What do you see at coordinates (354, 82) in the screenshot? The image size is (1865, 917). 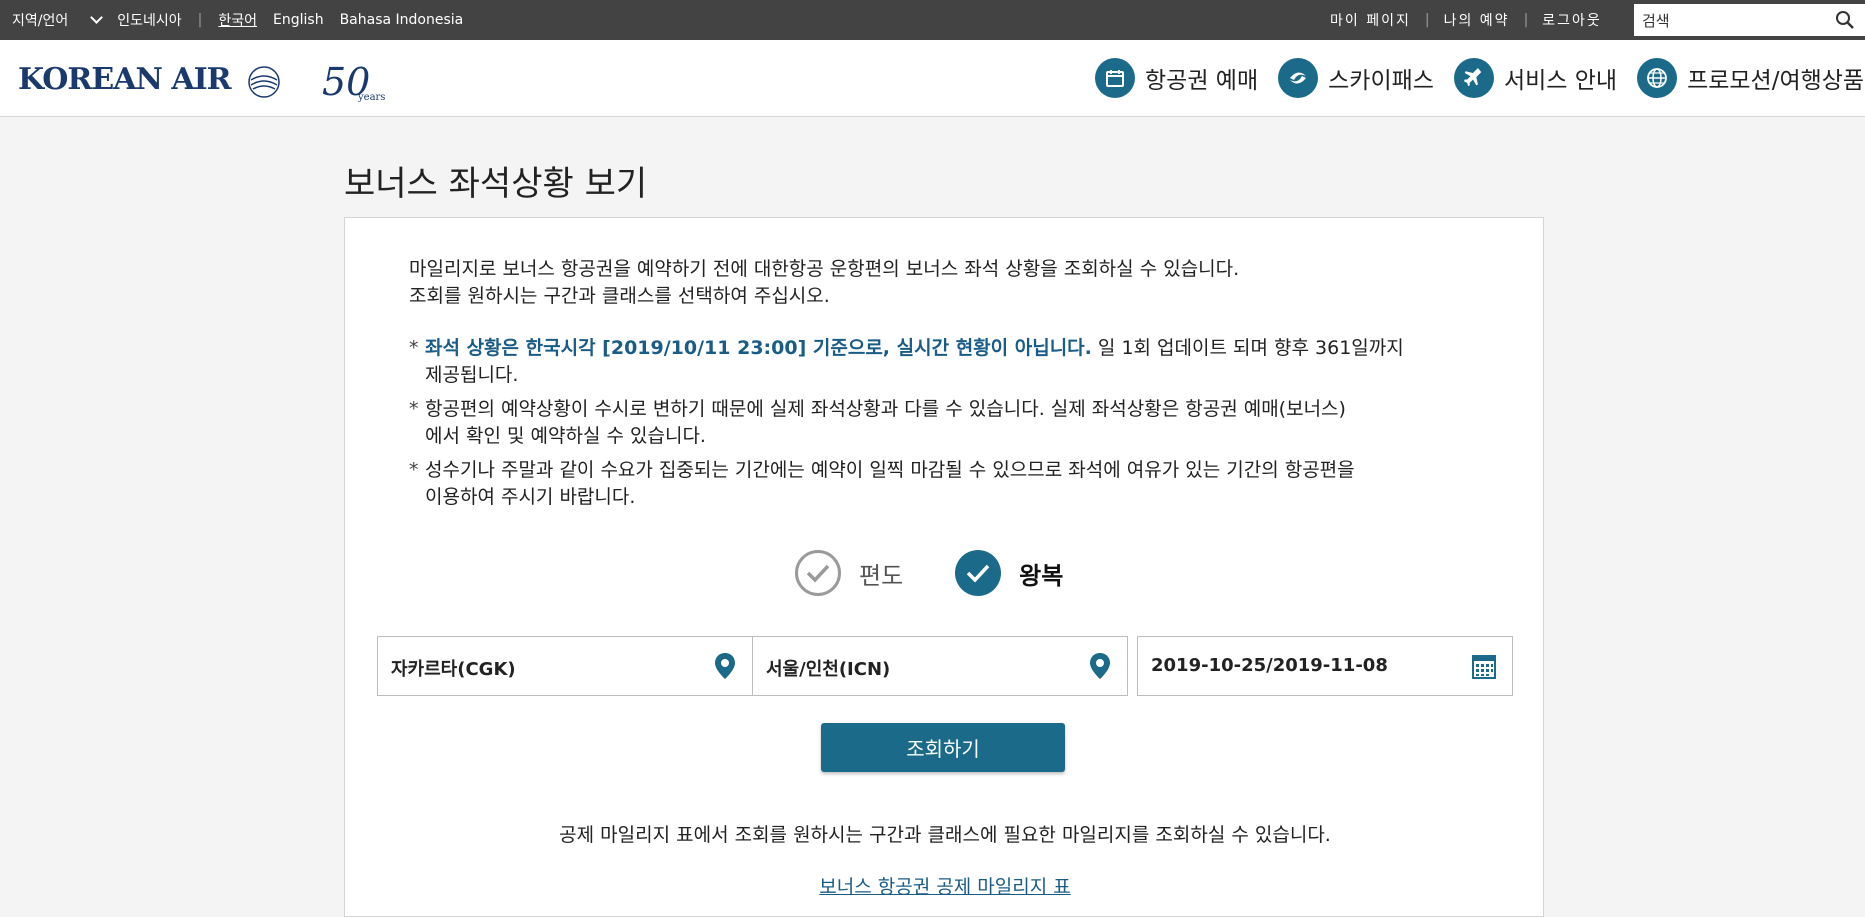 I see `anniversary-logo: 50 years` at bounding box center [354, 82].